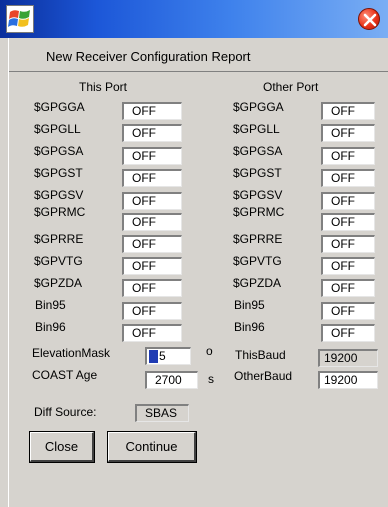  I want to click on continue-button: Continue, so click(152, 447).